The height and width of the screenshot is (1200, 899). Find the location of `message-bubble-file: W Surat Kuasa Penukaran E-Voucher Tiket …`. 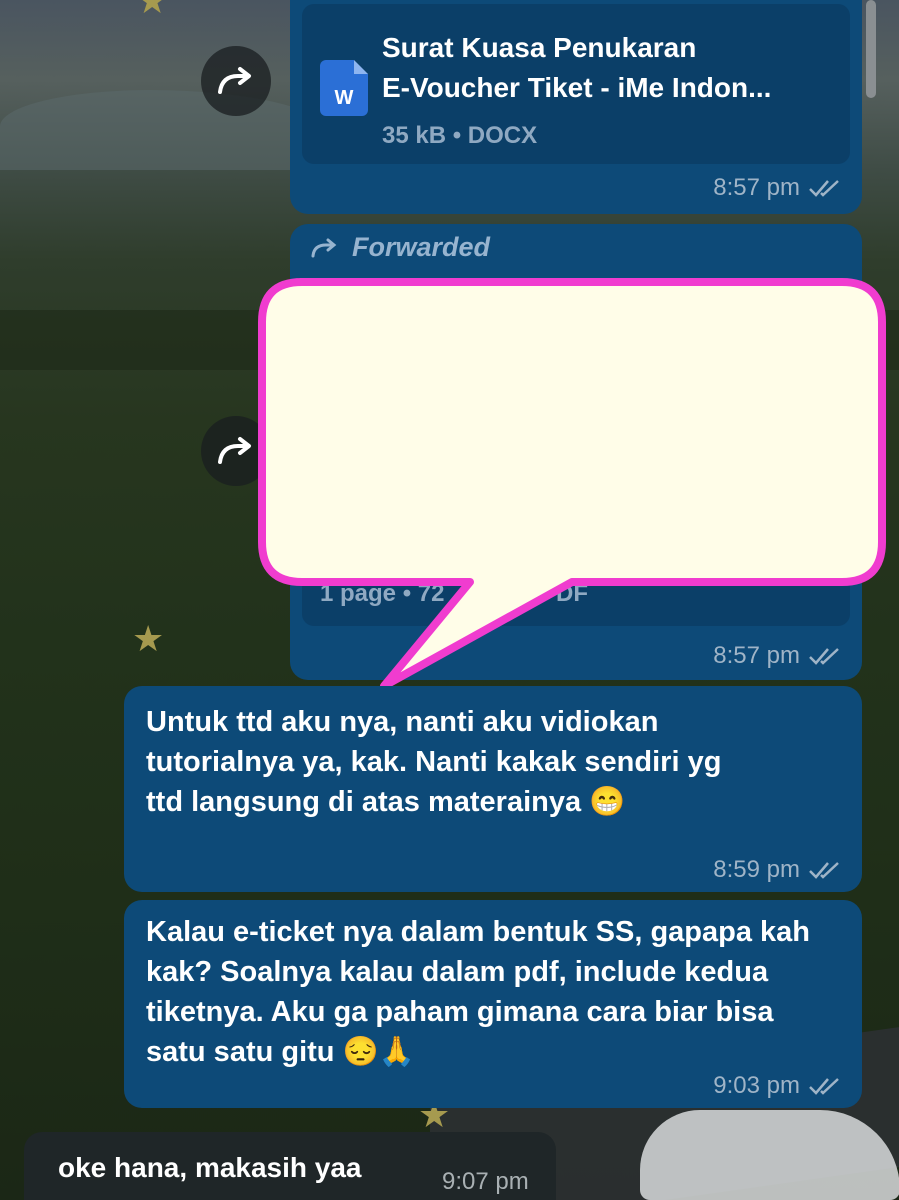

message-bubble-file: W Surat Kuasa Penukaran E-Voucher Tiket … is located at coordinates (576, 107).